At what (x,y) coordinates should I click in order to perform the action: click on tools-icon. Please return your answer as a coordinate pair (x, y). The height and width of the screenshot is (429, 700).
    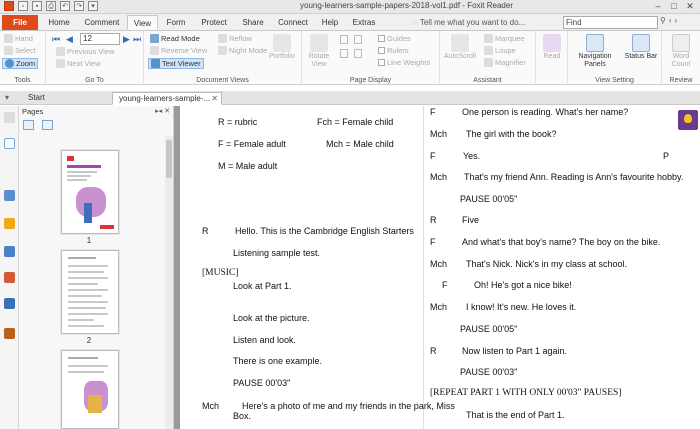
    Looking at the image, I should click on (9, 333).